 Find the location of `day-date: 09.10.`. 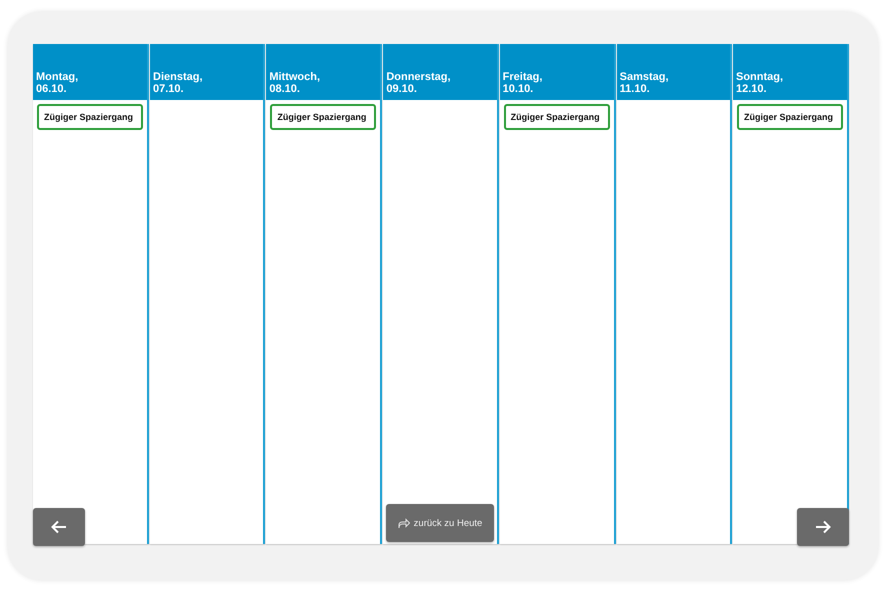

day-date: 09.10. is located at coordinates (402, 89).